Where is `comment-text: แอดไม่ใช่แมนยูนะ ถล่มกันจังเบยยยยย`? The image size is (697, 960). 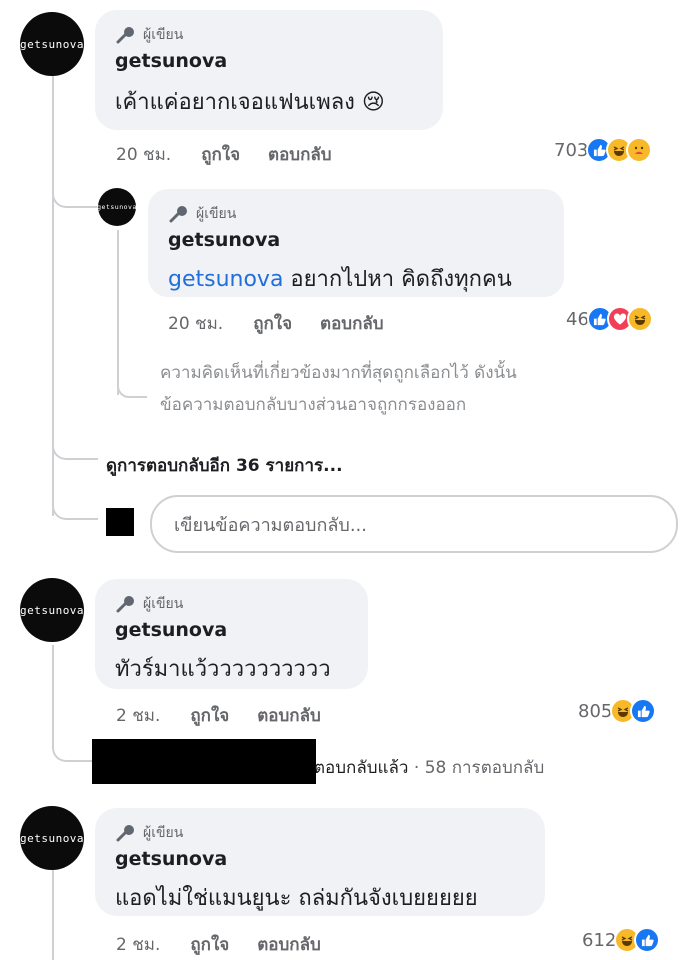 comment-text: แอดไม่ใช่แมนยูนะ ถล่มกันจังเบยยยยย is located at coordinates (296, 898).